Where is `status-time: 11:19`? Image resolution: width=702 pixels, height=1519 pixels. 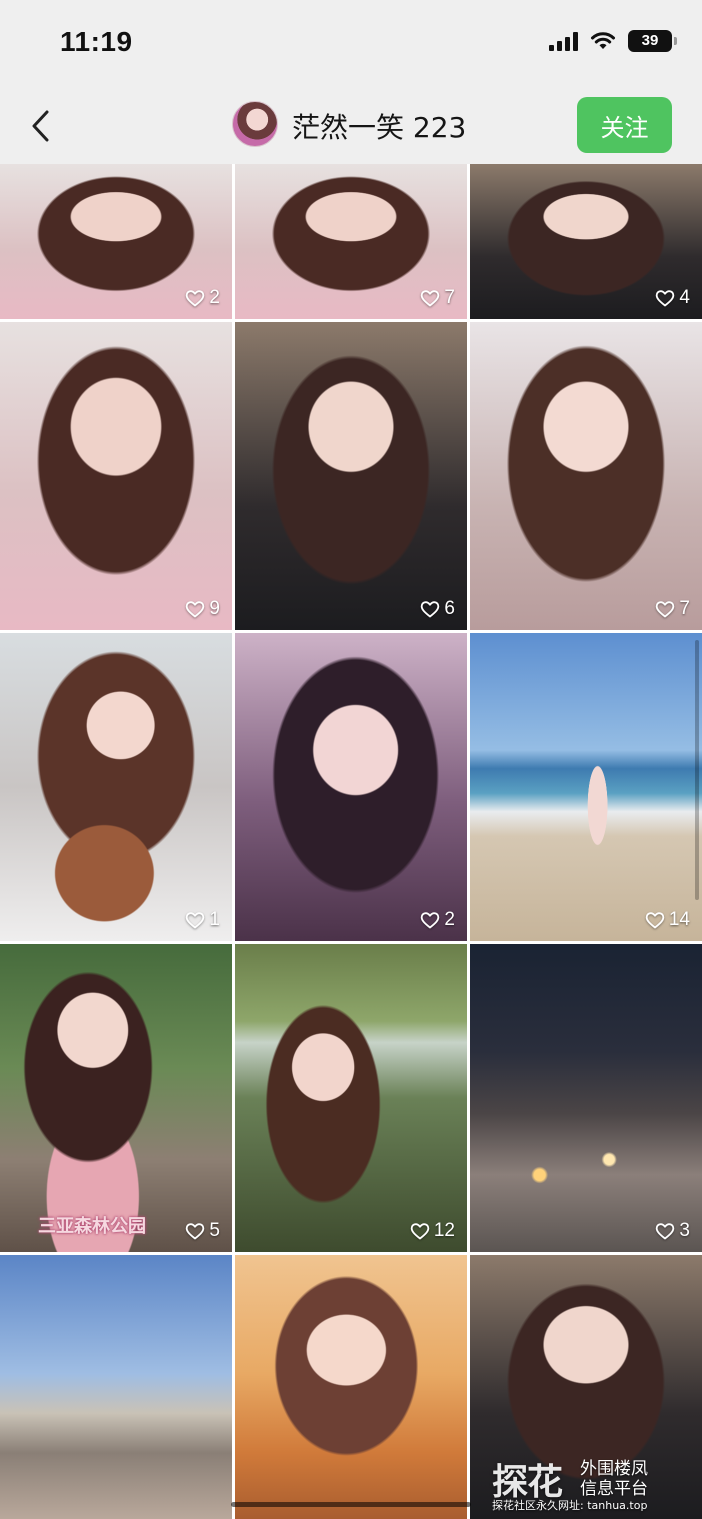 status-time: 11:19 is located at coordinates (96, 41).